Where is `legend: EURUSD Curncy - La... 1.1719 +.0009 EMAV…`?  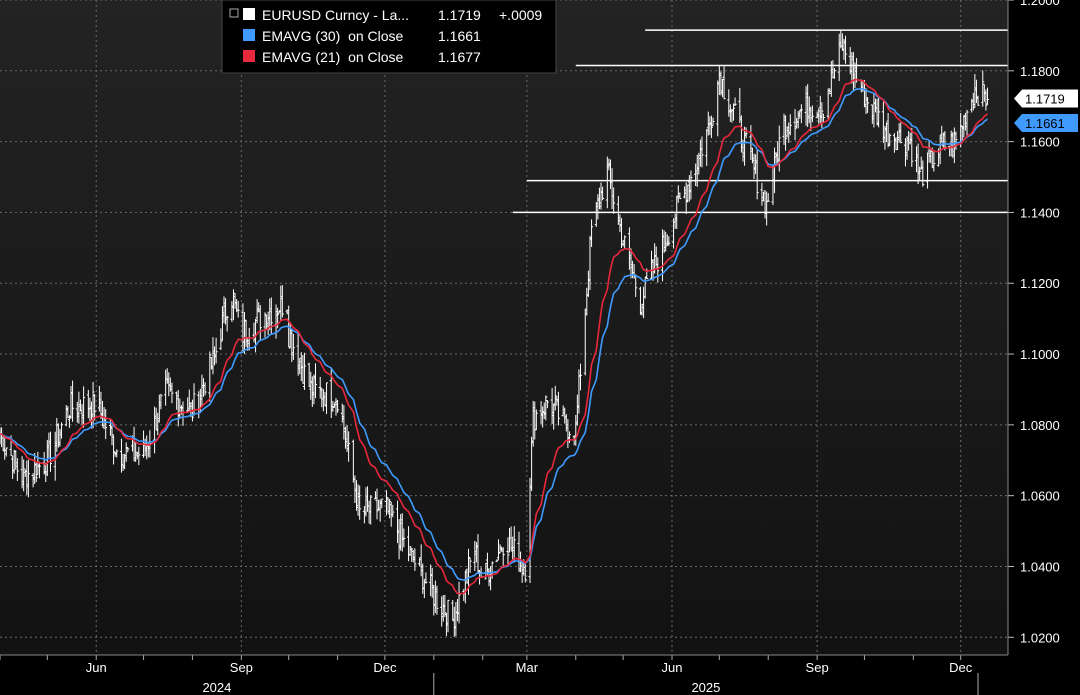
legend: EURUSD Curncy - La... 1.1719 +.0009 EMAV… is located at coordinates (389, 37).